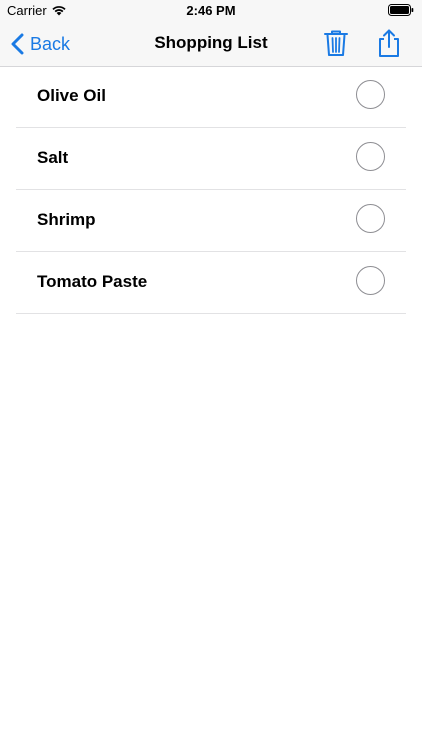  I want to click on list-item: Salt, so click(211, 159).